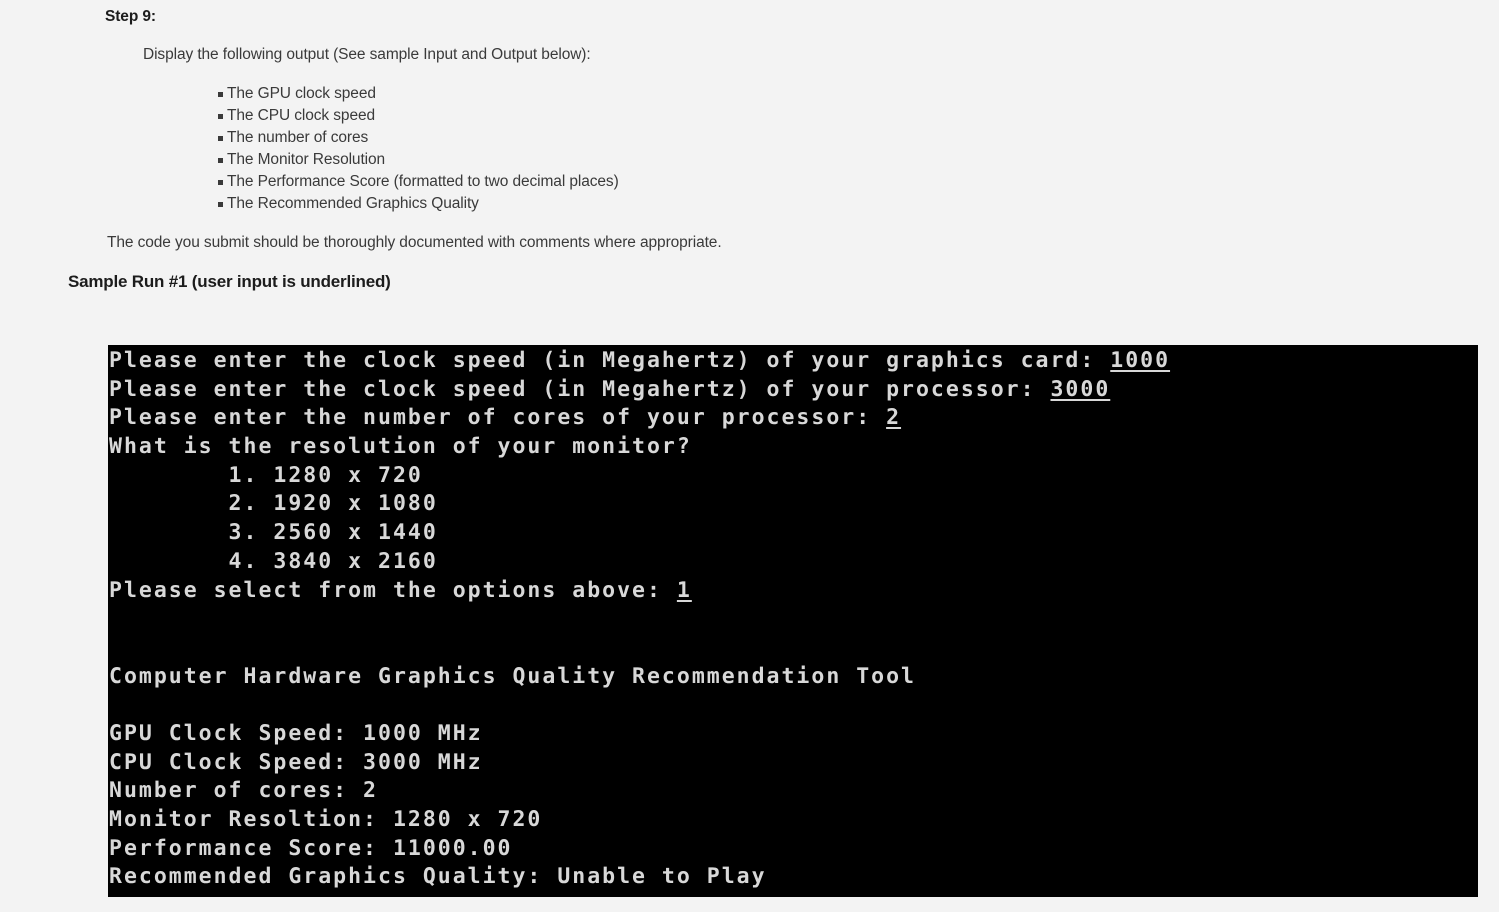 This screenshot has height=912, width=1499. What do you see at coordinates (296, 762) in the screenshot?
I see `console-line-text: CPU Clock Speed: 3000 MHz` at bounding box center [296, 762].